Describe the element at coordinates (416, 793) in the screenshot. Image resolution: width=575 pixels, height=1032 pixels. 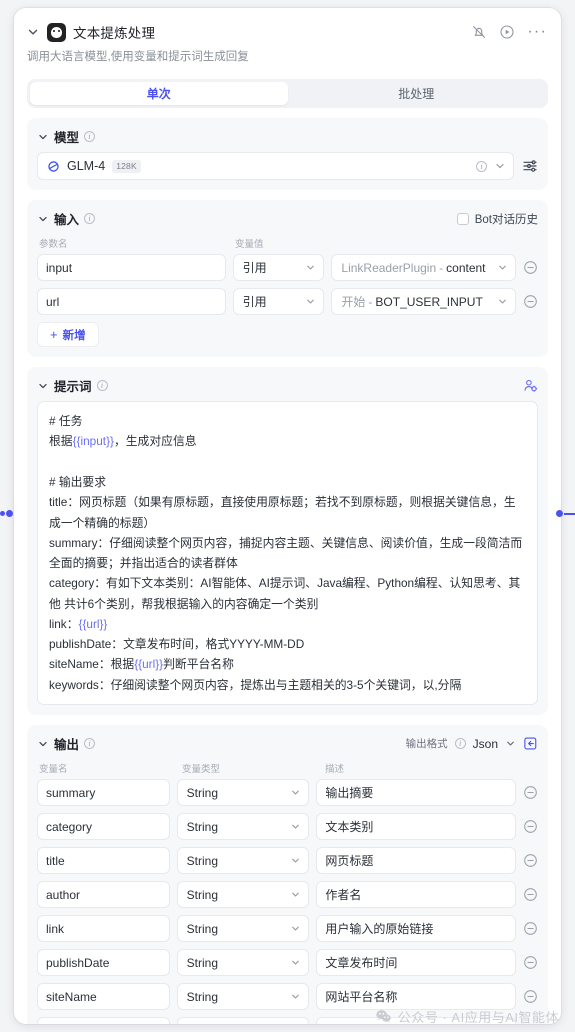
I see `output-desc-field: 输出摘要` at that location.